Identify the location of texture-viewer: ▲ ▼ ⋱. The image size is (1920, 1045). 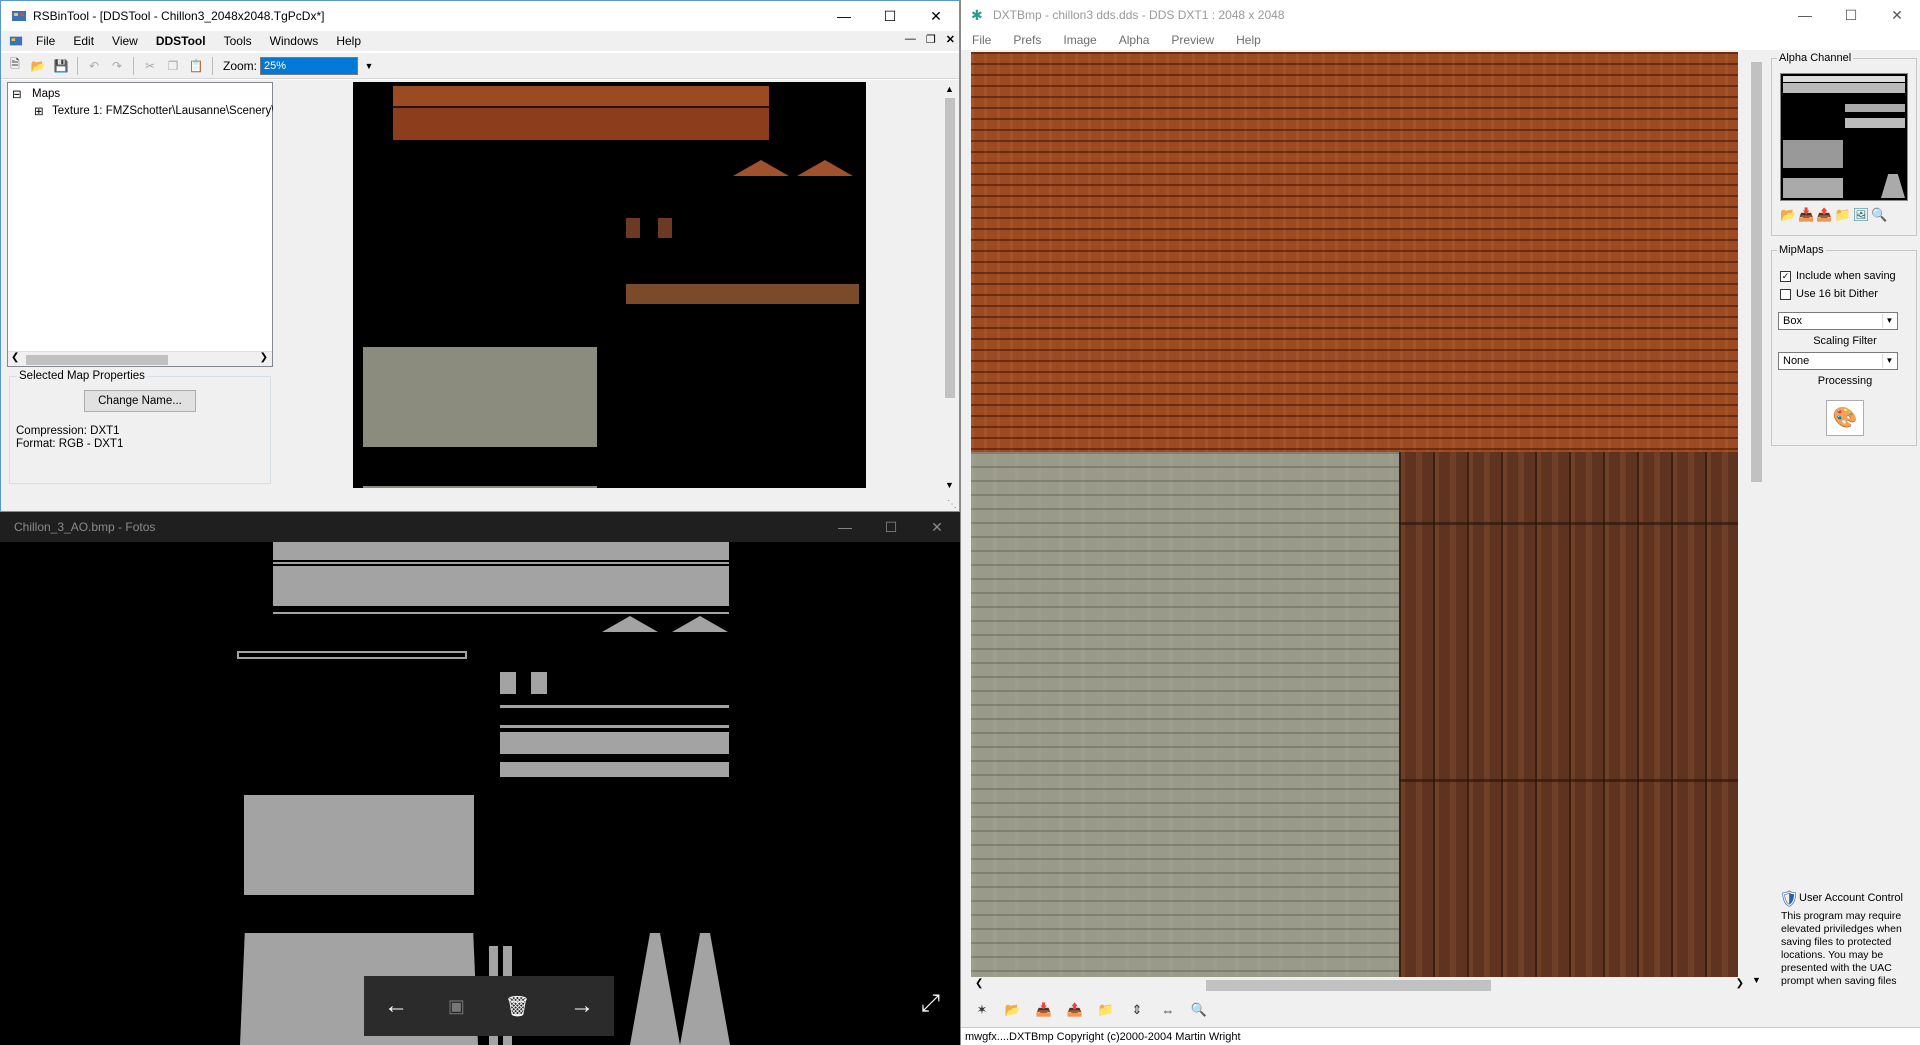
(616, 295).